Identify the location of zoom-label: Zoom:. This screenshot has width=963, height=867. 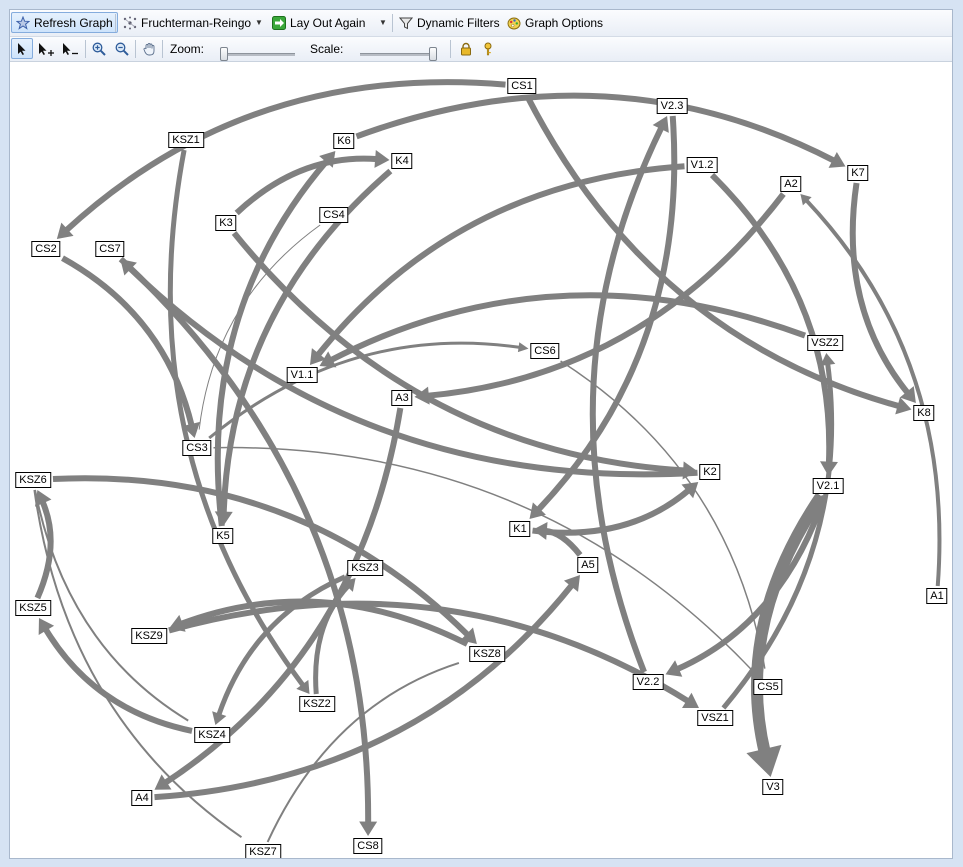
(187, 48).